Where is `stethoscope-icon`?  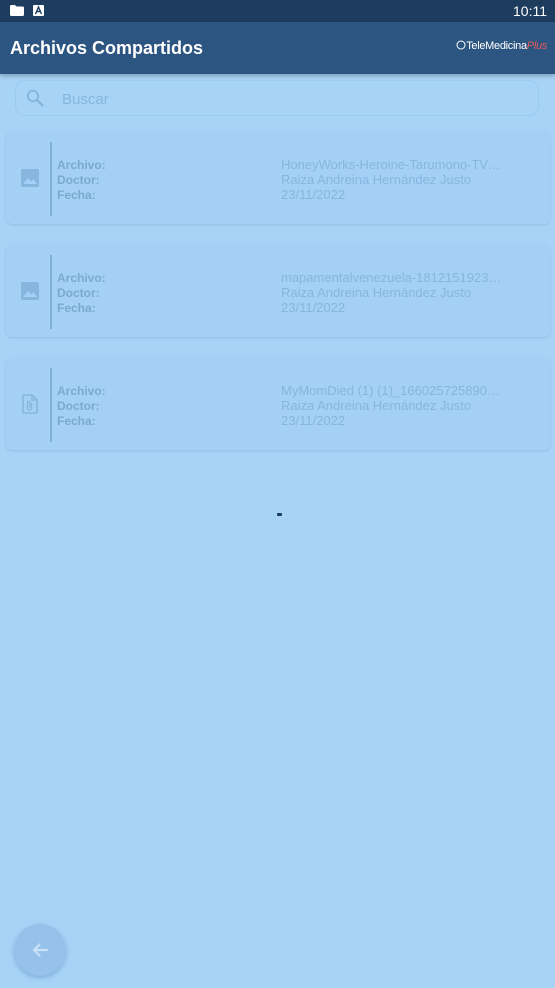
stethoscope-icon is located at coordinates (461, 45).